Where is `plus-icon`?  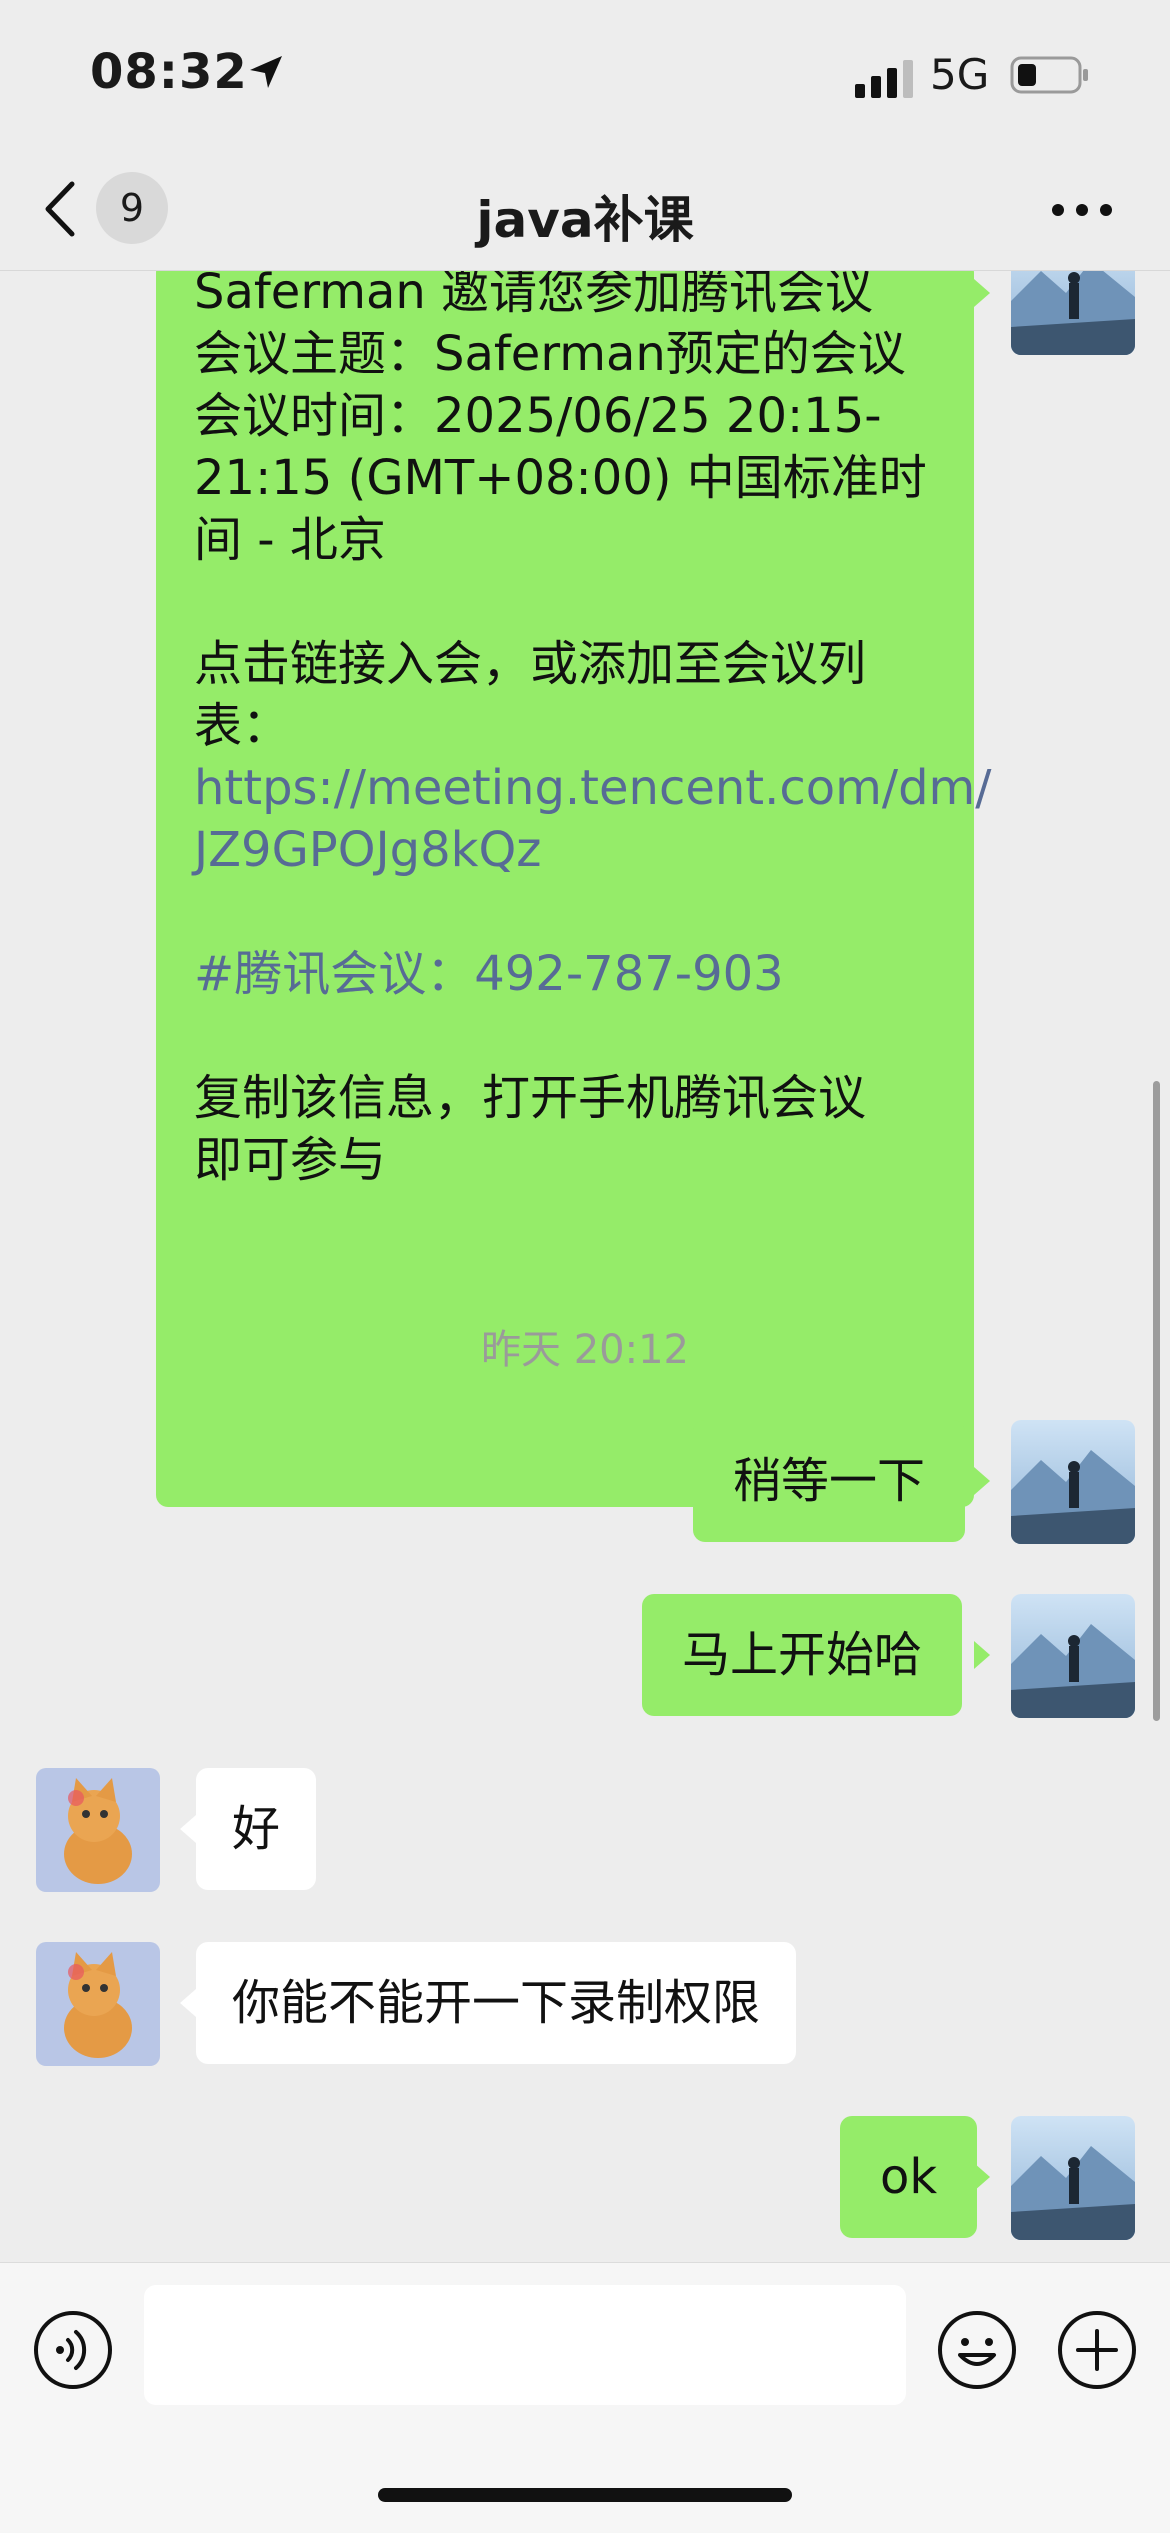
plus-icon is located at coordinates (1097, 2350).